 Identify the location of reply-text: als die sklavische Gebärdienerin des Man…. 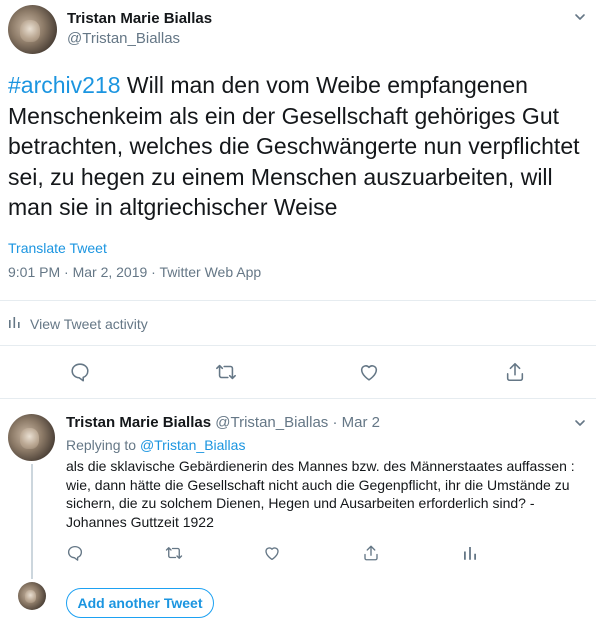
(320, 494).